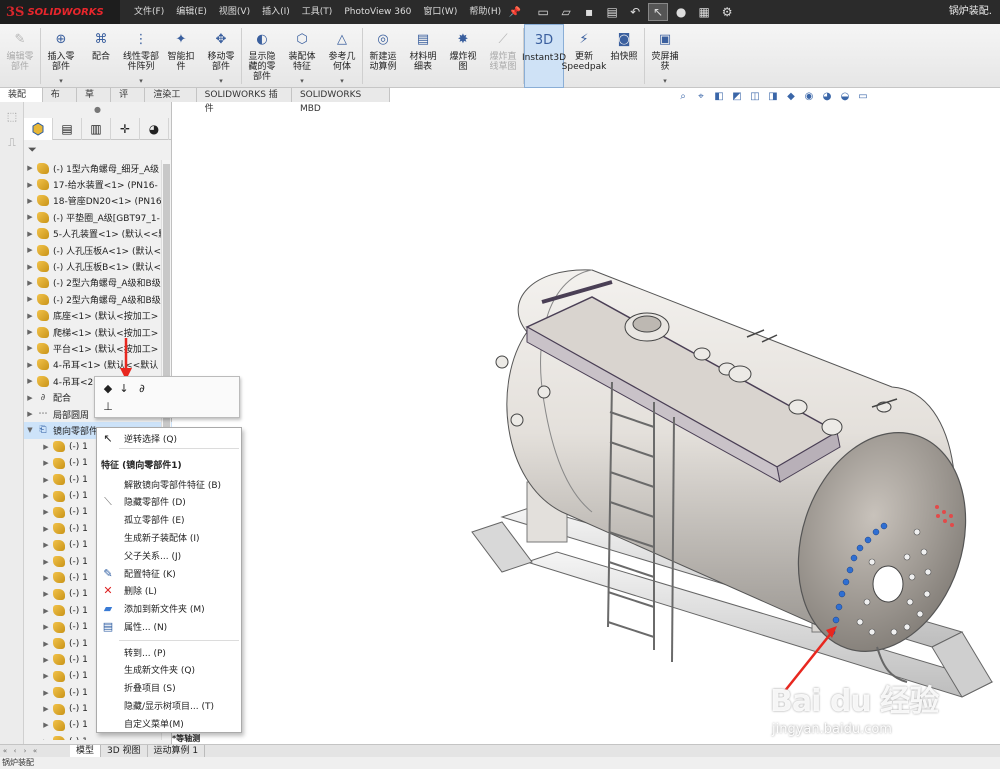 This screenshot has height=769, width=1000. Describe the element at coordinates (60, 12) in the screenshot. I see `solidworks-logo: 3S SOLIDWORKS` at that location.